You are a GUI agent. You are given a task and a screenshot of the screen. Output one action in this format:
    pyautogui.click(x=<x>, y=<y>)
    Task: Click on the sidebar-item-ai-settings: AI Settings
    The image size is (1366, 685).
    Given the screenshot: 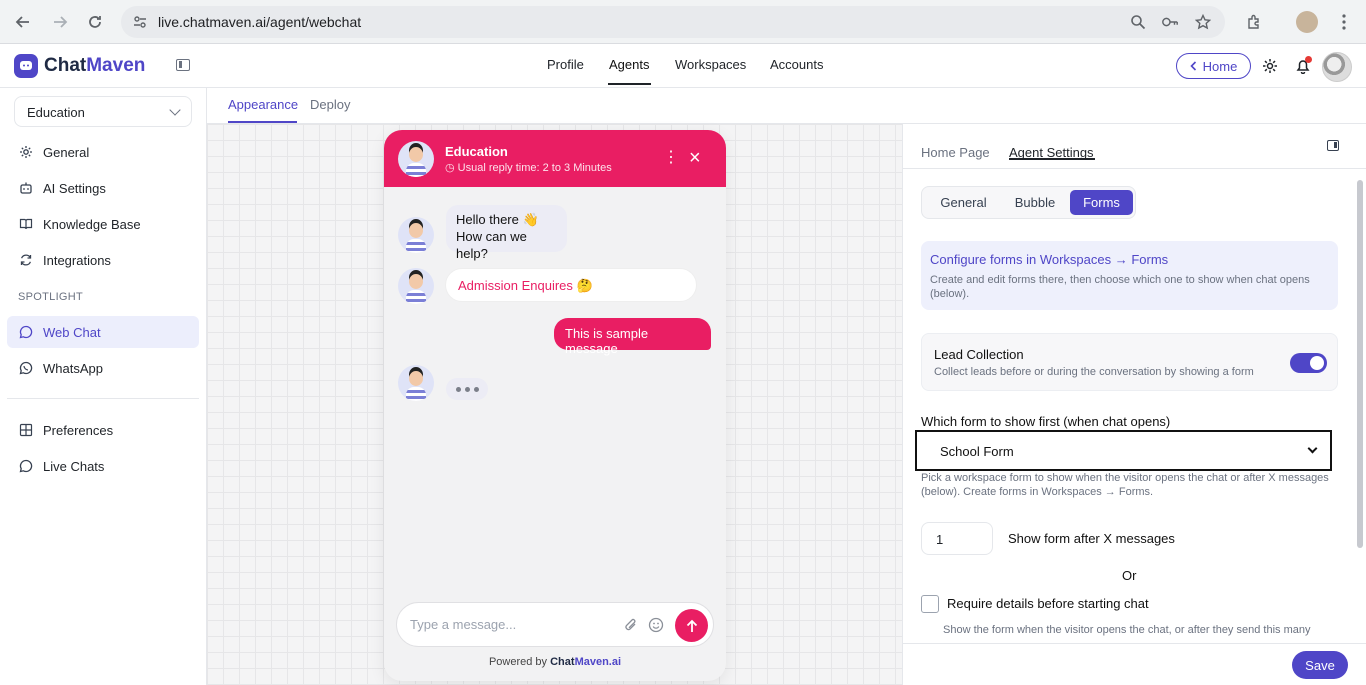 What is the action you would take?
    pyautogui.click(x=103, y=188)
    